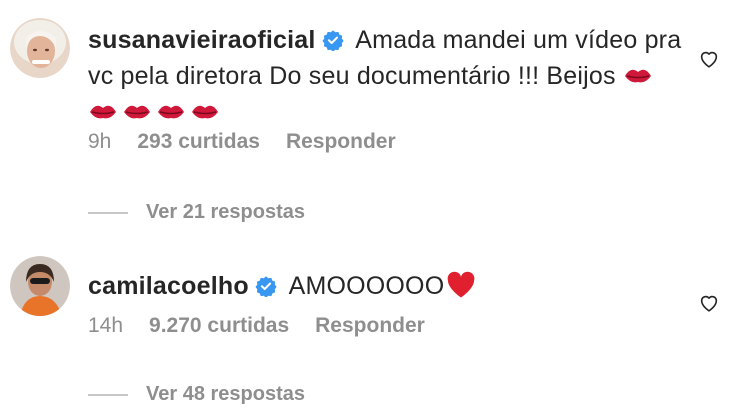 The height and width of the screenshot is (418, 734). I want to click on comment-text: AMOOOOOO, so click(363, 286).